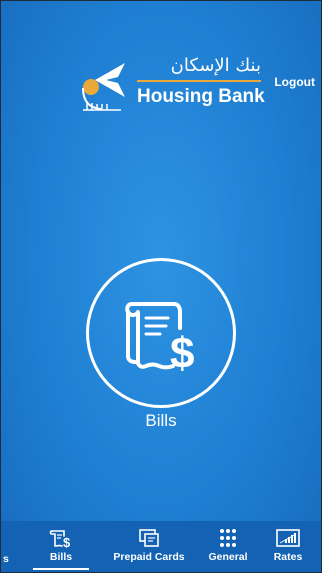 The width and height of the screenshot is (322, 573). I want to click on housing-bank-logo-mark-icon, so click(103, 87).